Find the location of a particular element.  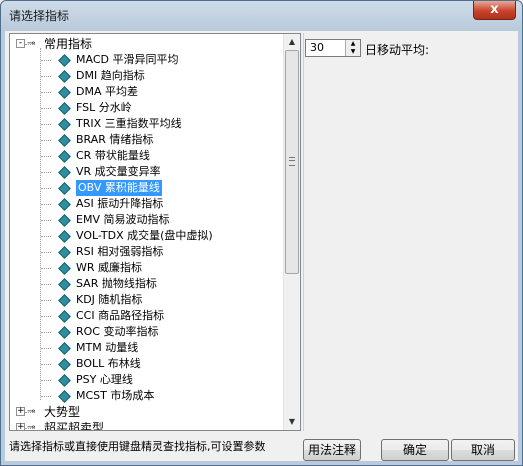

tree-item: MACD 平滑异同平均 is located at coordinates (145, 60).